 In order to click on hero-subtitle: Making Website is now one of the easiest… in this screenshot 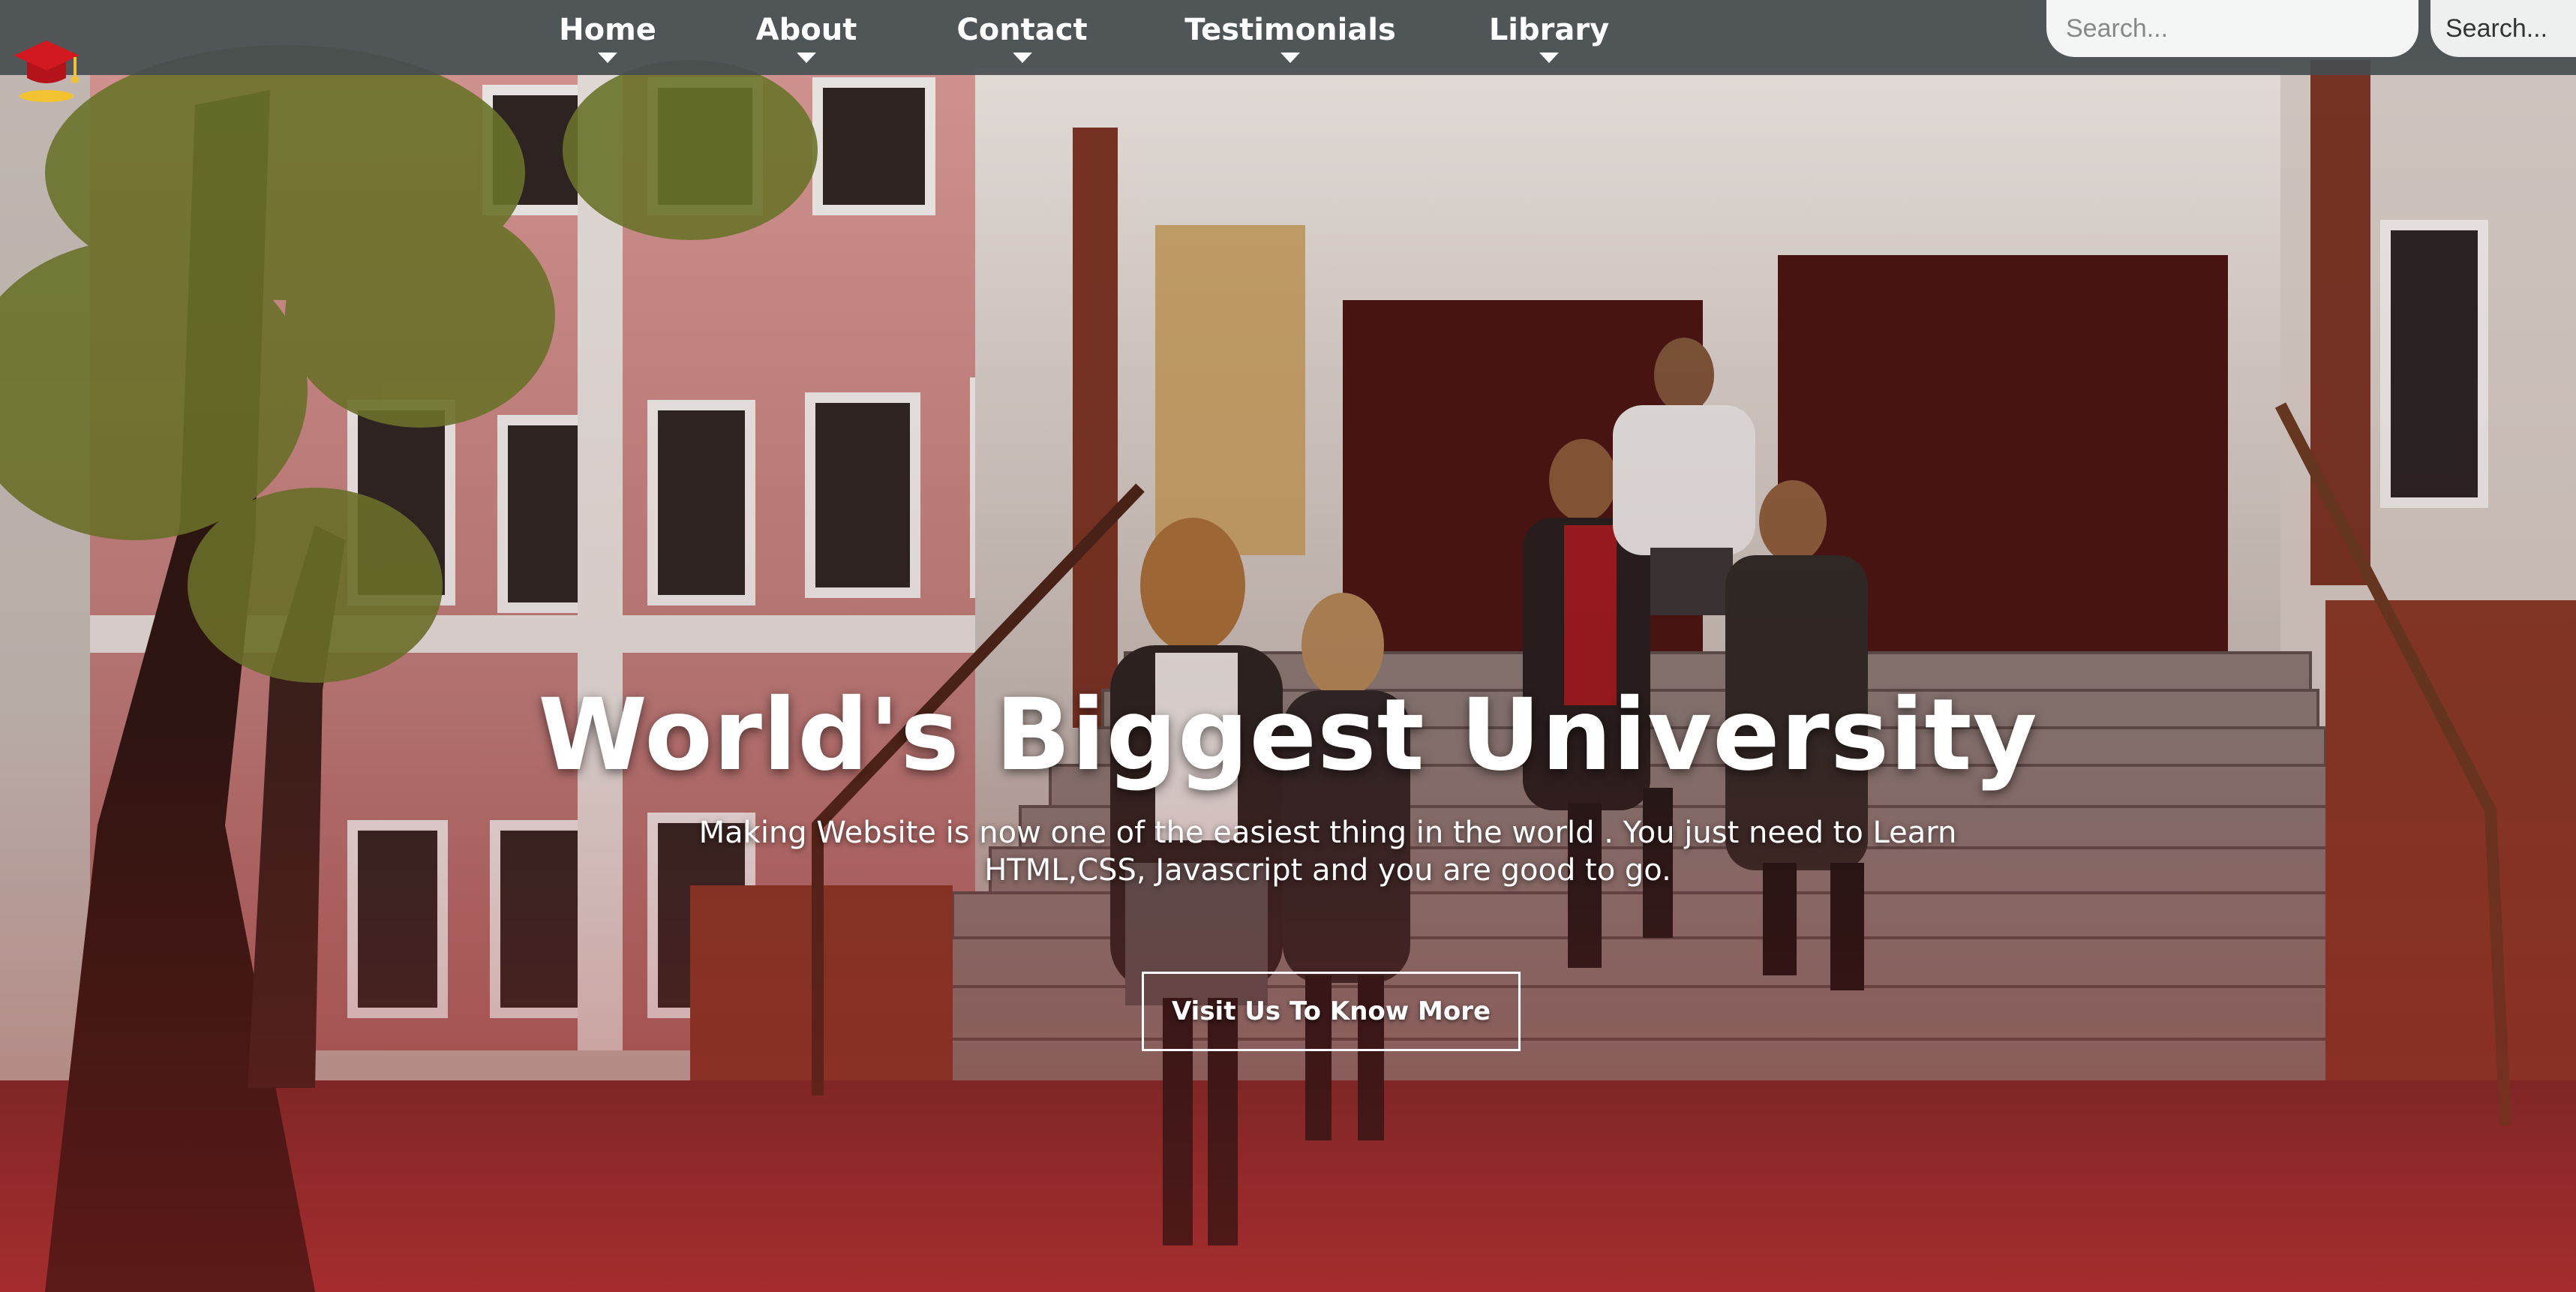, I will do `click(1327, 852)`.